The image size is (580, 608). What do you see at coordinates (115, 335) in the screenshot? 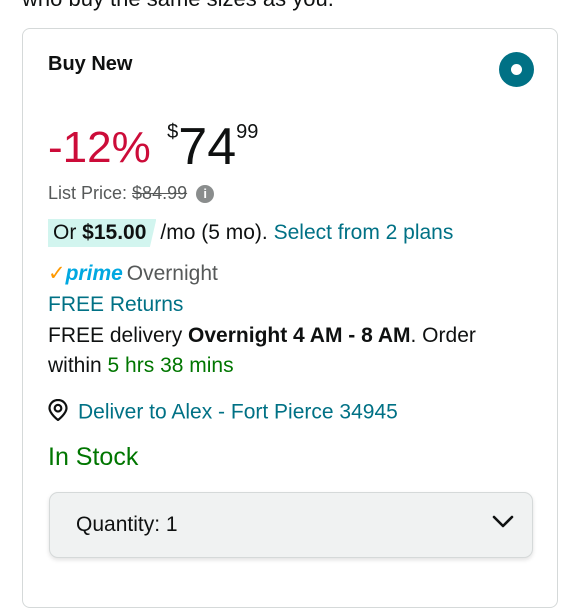
I see `delivery-prefix: FREE delivery` at bounding box center [115, 335].